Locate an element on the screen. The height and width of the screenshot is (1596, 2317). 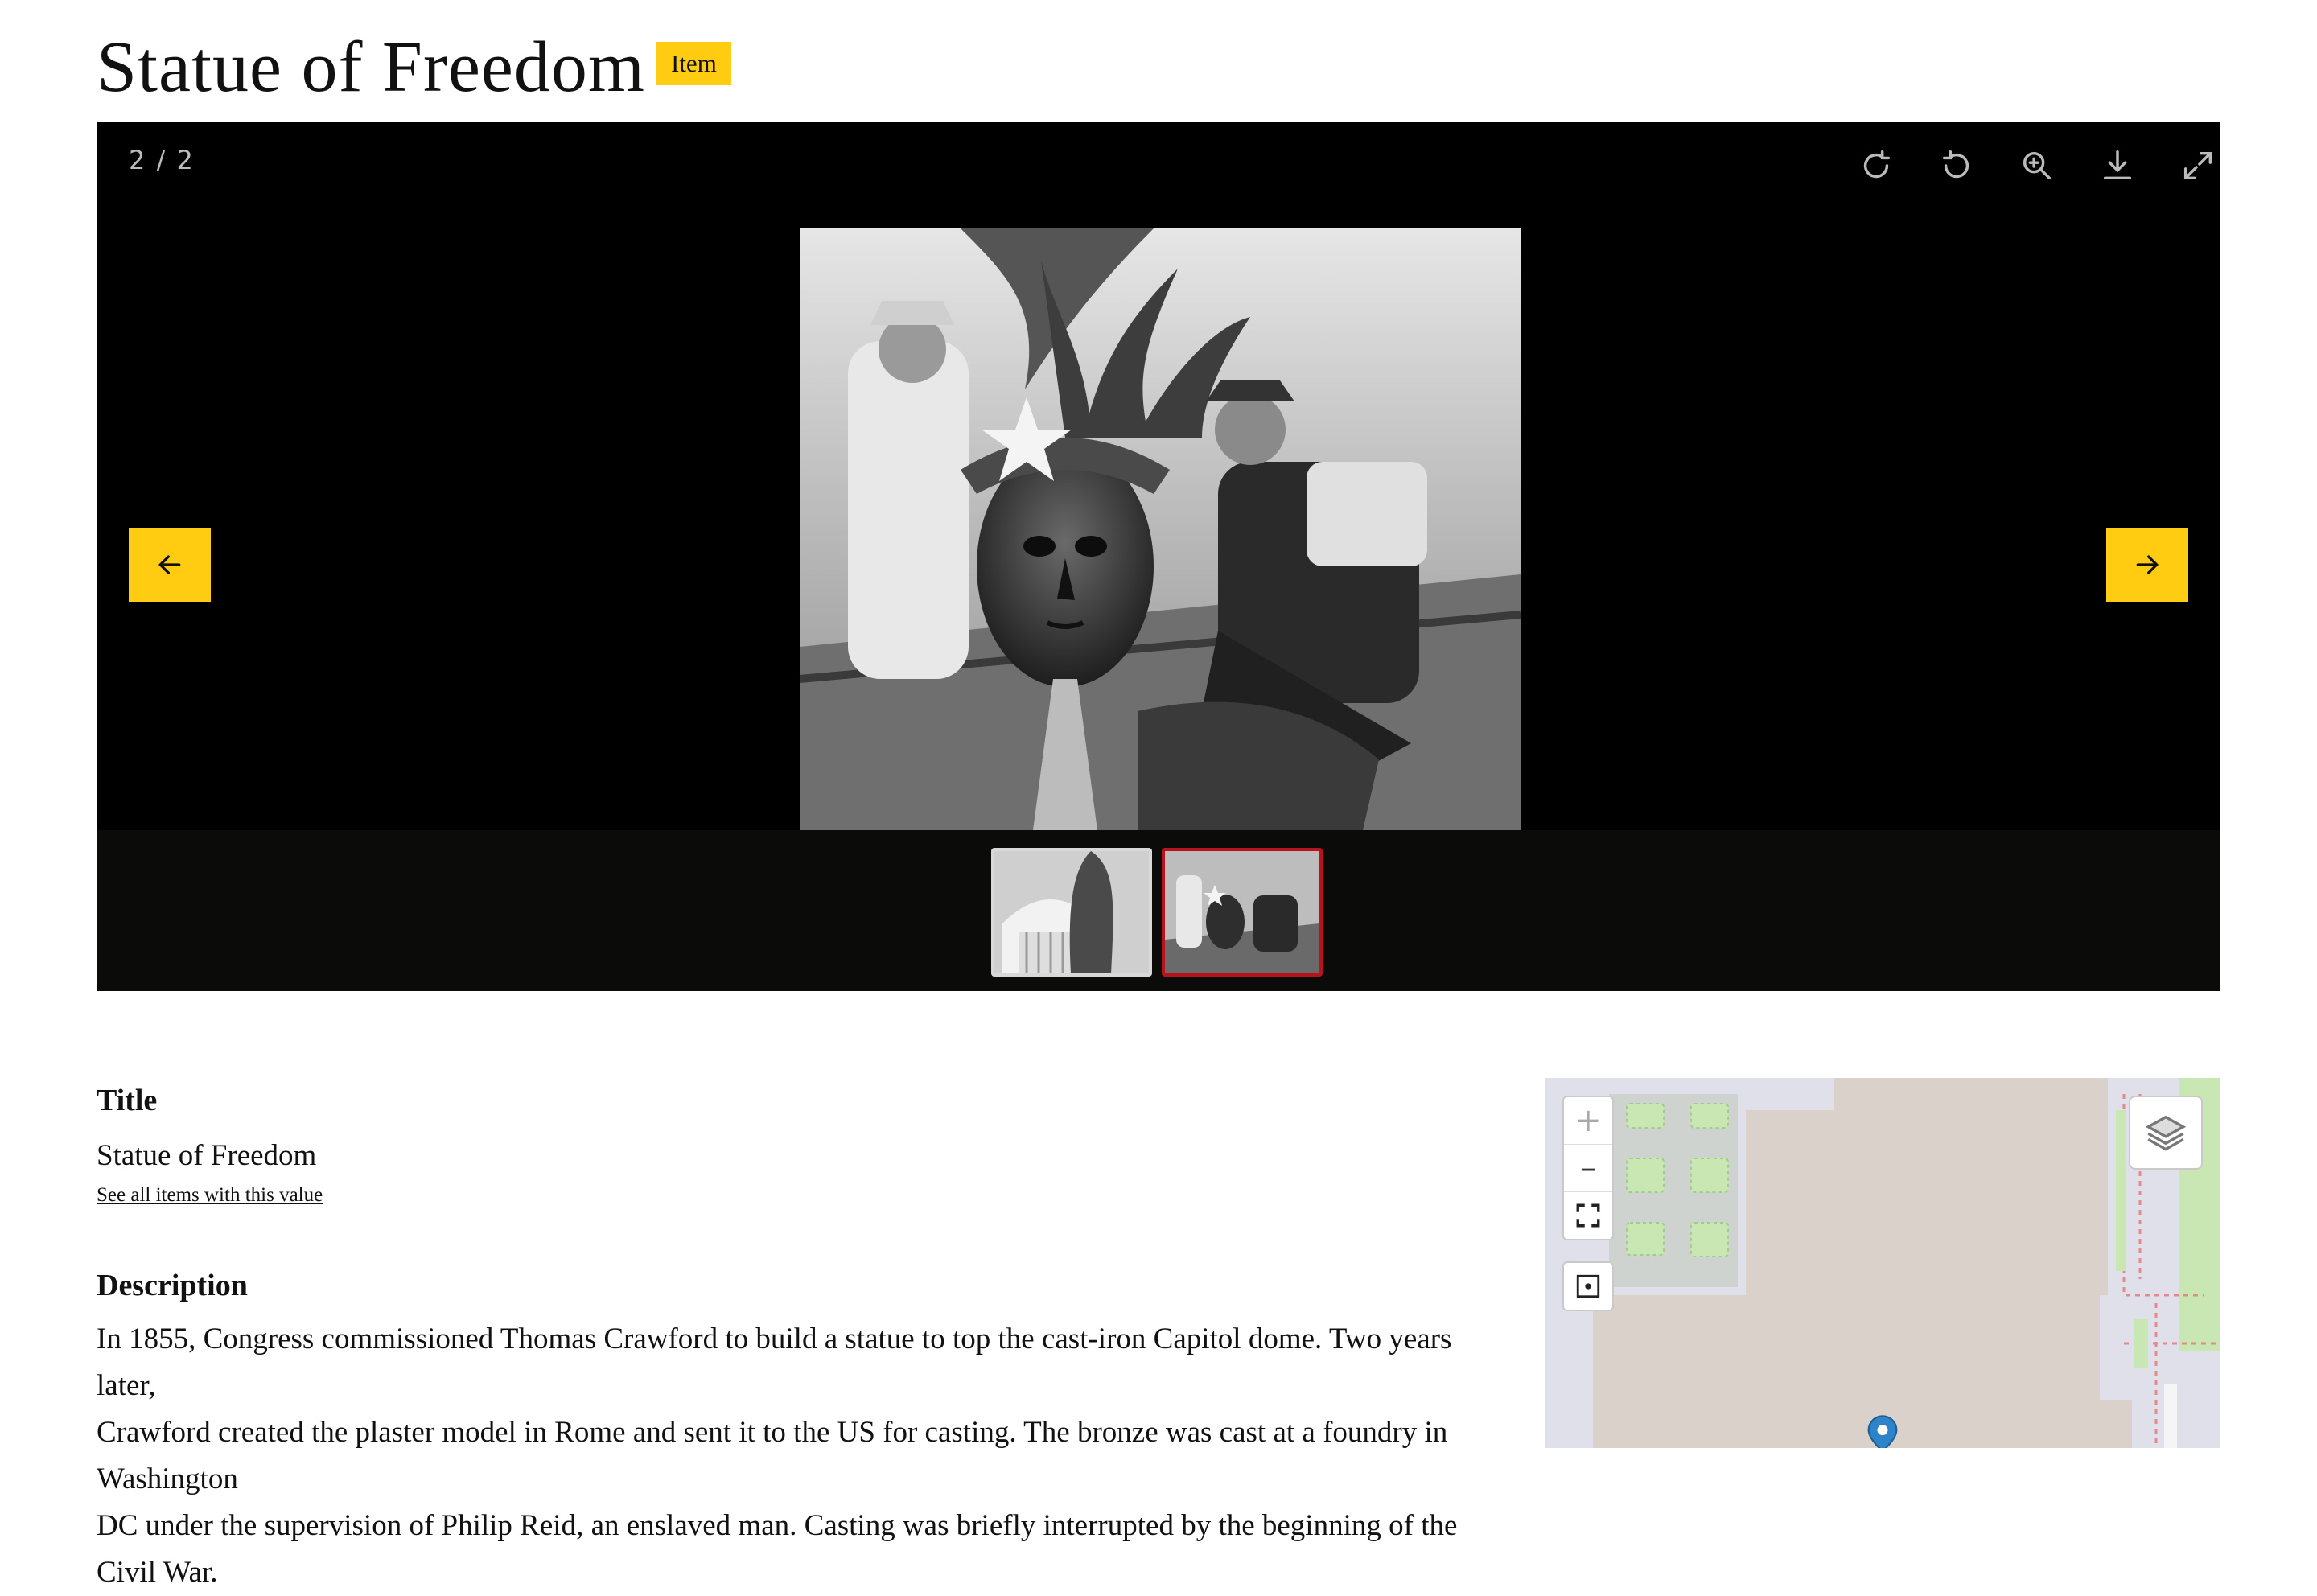
location-map: + – is located at coordinates (1882, 1263).